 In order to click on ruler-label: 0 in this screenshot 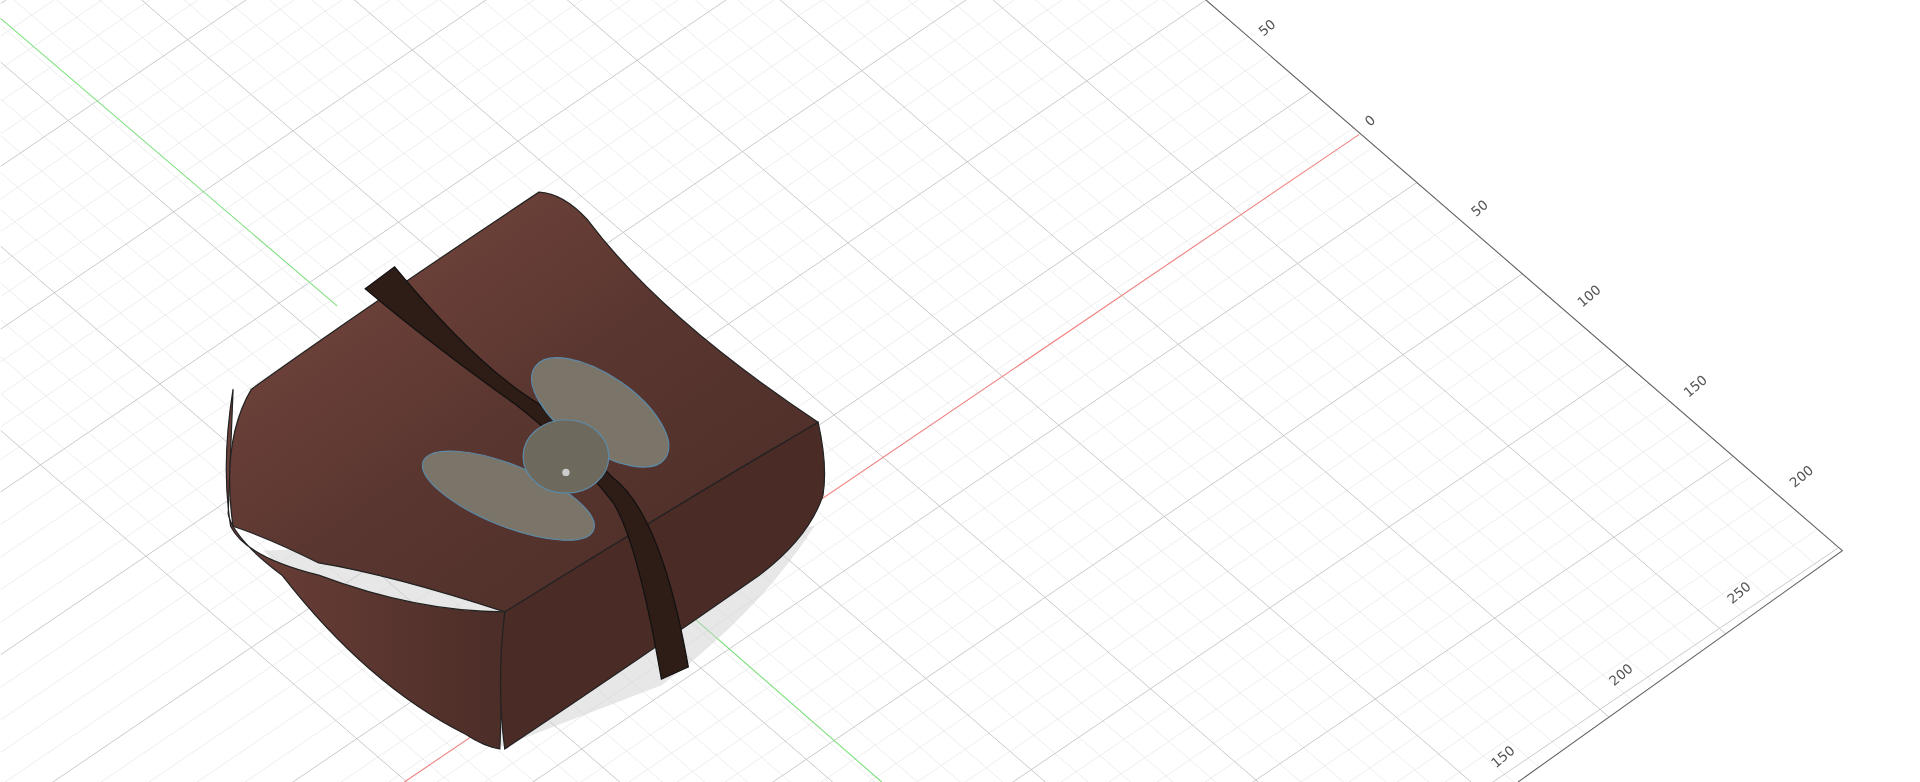, I will do `click(1370, 121)`.